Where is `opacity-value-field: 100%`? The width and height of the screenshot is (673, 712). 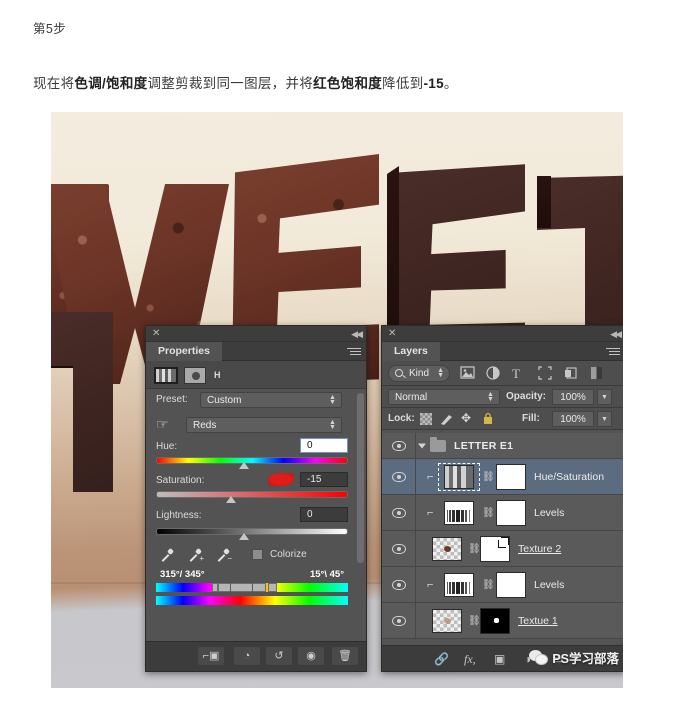
opacity-value-field: 100% is located at coordinates (573, 397).